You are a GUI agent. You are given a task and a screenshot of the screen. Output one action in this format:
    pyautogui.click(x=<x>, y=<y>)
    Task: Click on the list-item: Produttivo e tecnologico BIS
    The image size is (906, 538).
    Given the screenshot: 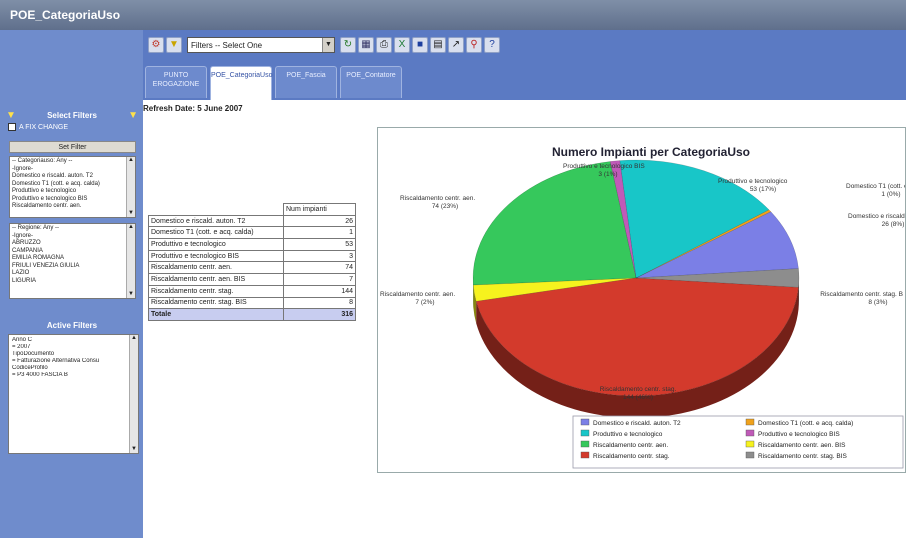 What is the action you would take?
    pyautogui.click(x=67, y=200)
    